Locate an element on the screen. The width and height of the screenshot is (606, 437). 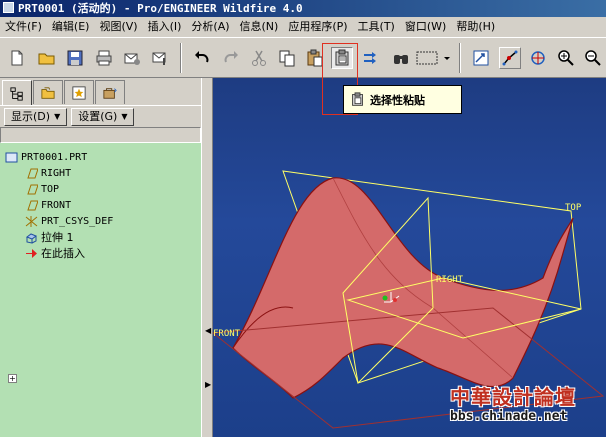
main-toolbar is located at coordinates (303, 57).